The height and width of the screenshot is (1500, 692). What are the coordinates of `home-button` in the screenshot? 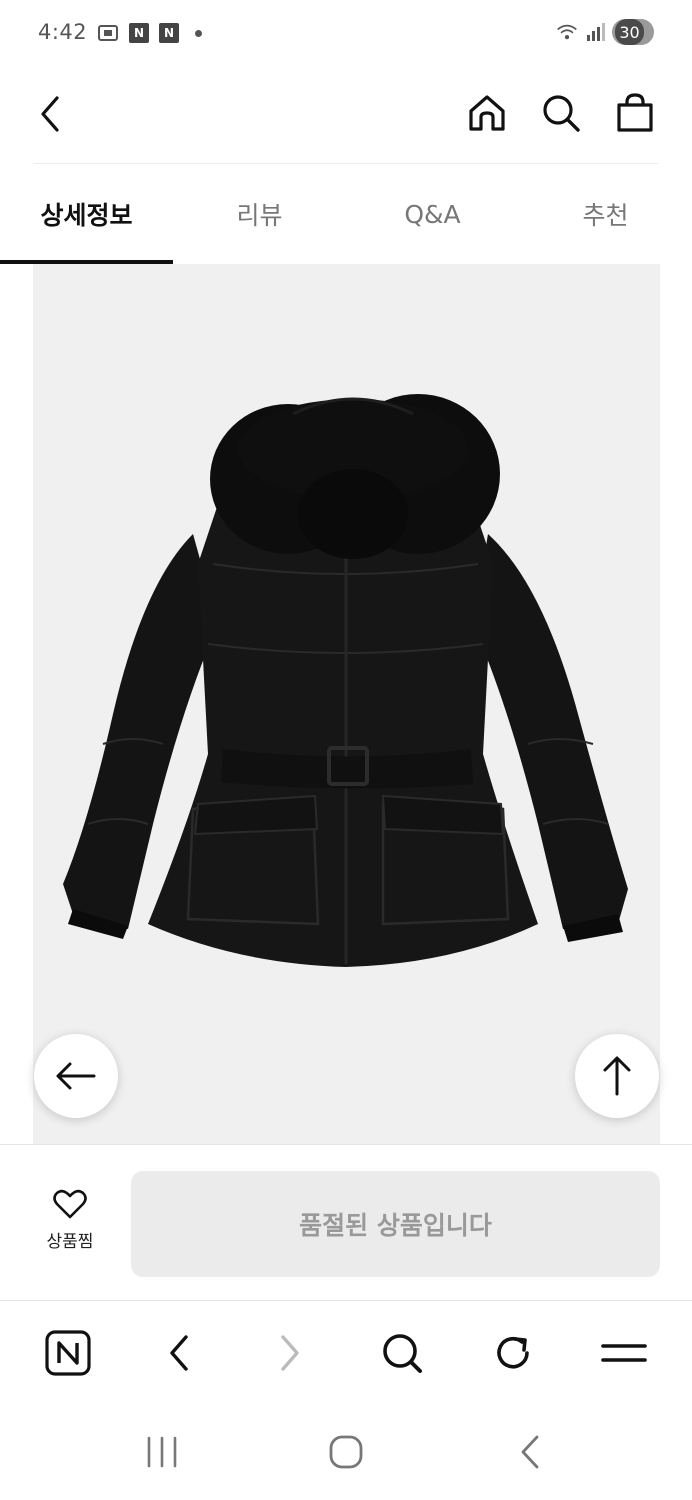 It's located at (487, 113).